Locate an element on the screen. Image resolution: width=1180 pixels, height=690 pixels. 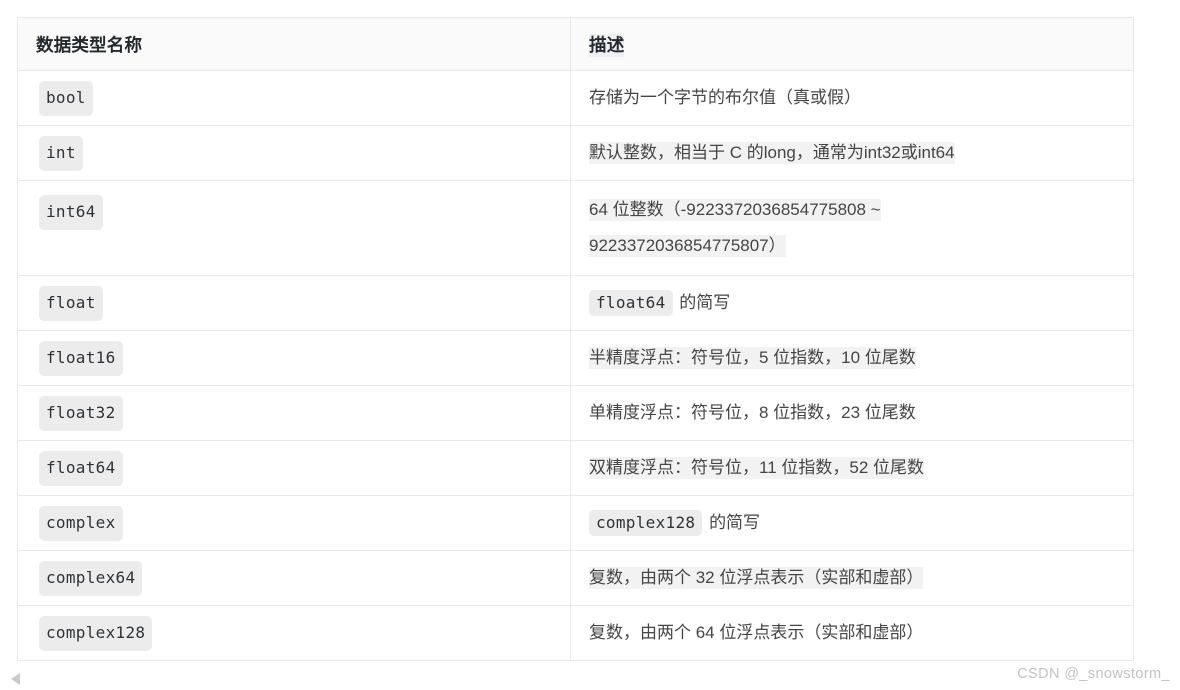
type-name-code-chip: complex64 is located at coordinates (91, 578).